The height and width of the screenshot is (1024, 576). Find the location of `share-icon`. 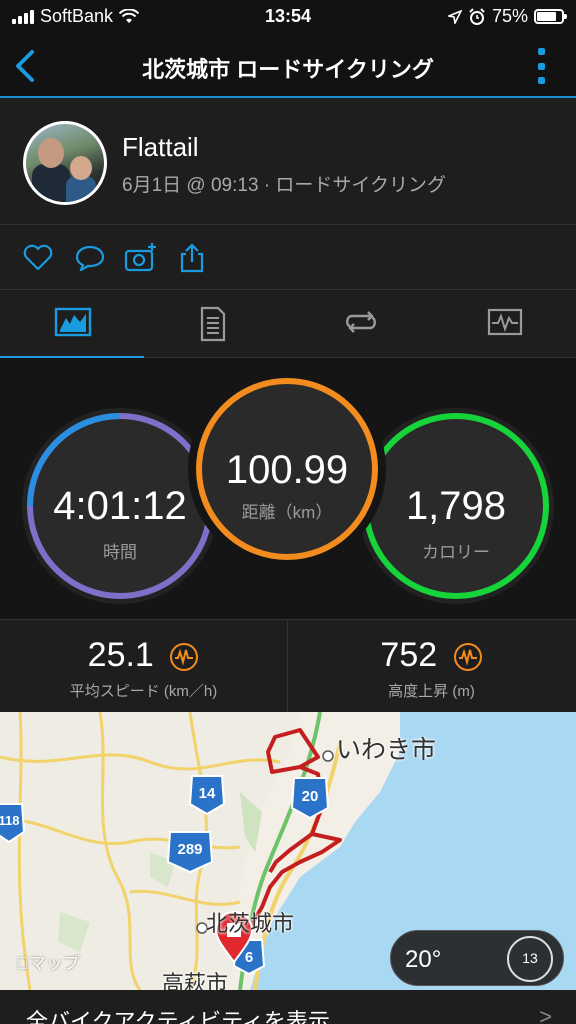

share-icon is located at coordinates (192, 258).